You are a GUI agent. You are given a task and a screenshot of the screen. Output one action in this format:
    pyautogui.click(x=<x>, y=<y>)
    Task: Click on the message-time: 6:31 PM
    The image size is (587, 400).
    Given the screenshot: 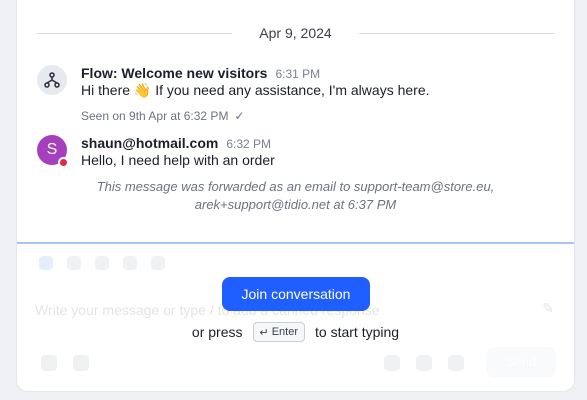 What is the action you would take?
    pyautogui.click(x=298, y=74)
    